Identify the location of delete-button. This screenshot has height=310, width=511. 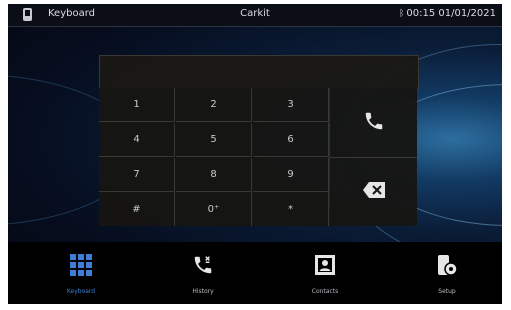
(373, 192).